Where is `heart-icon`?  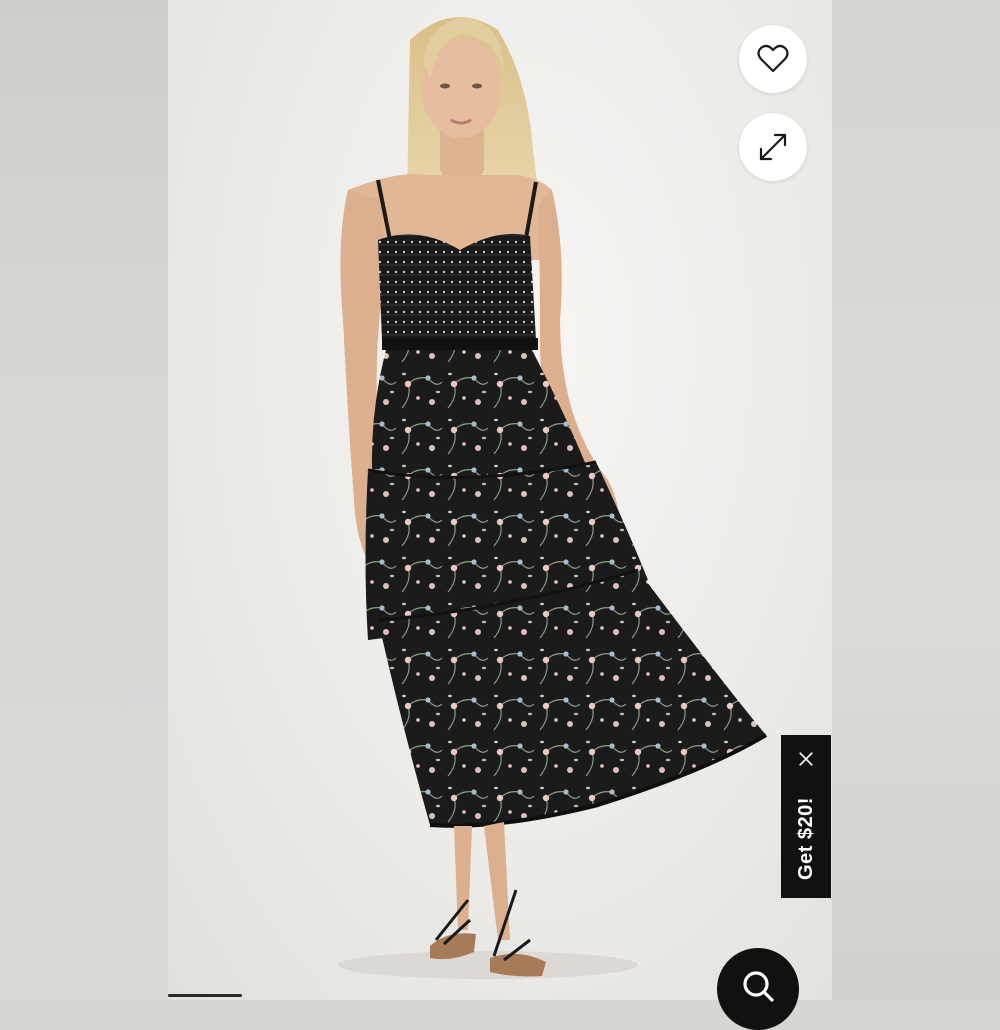
heart-icon is located at coordinates (773, 58).